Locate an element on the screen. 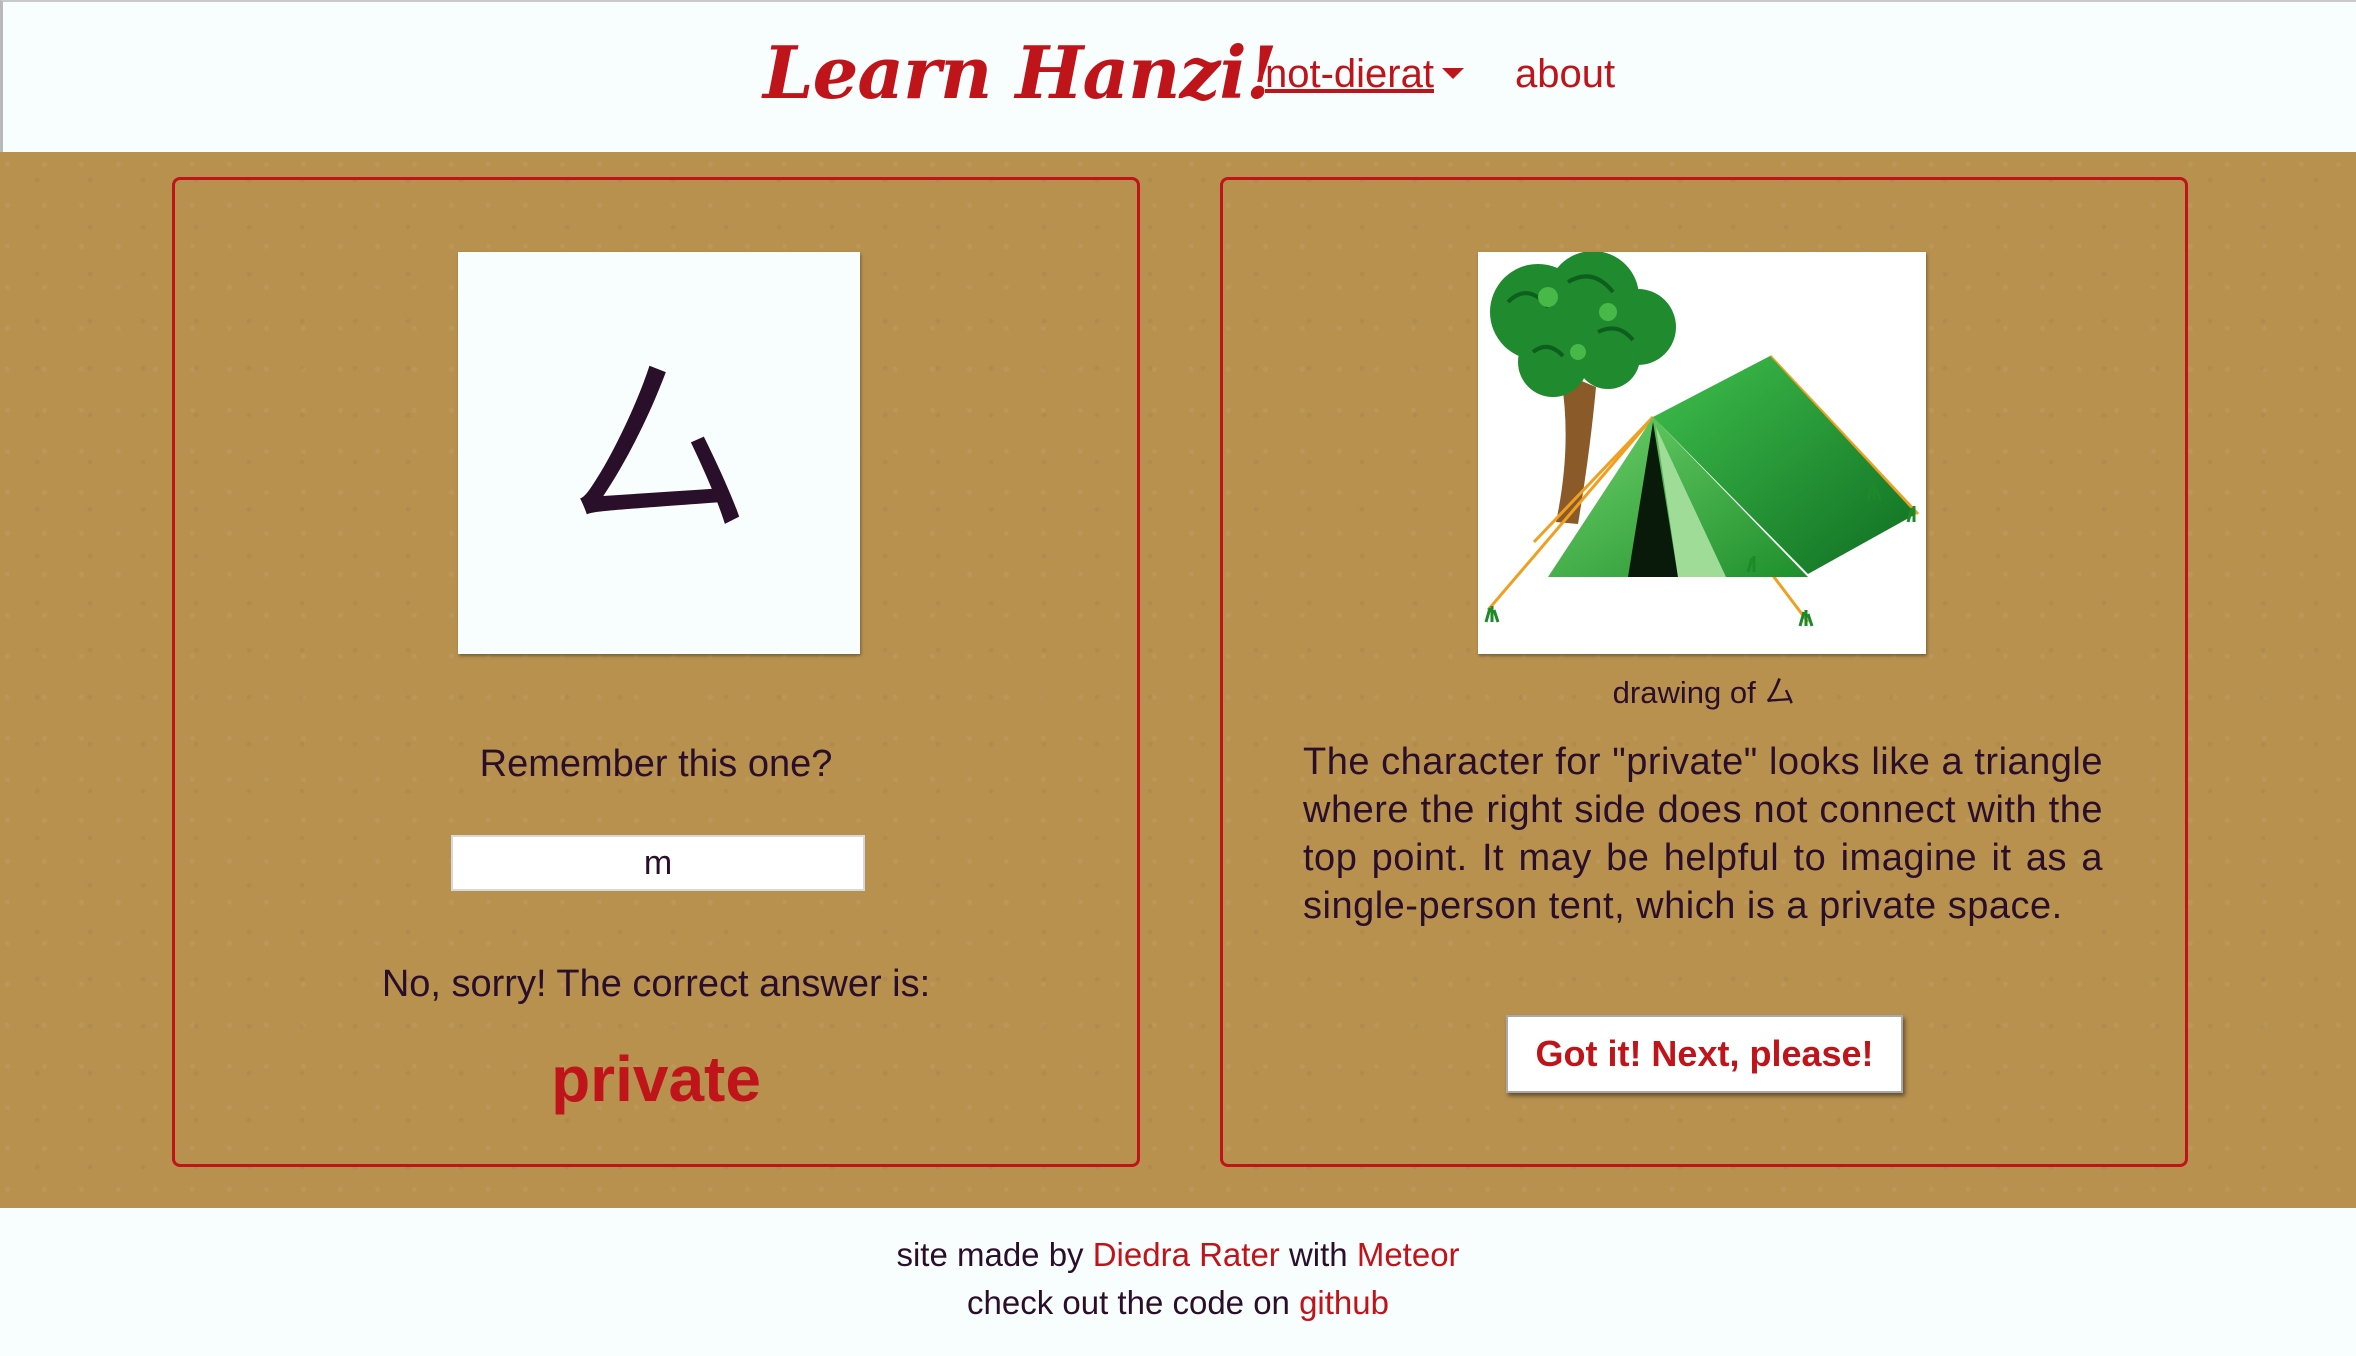 Image resolution: width=2356 pixels, height=1356 pixels. footer-with-text: with is located at coordinates (1318, 1254).